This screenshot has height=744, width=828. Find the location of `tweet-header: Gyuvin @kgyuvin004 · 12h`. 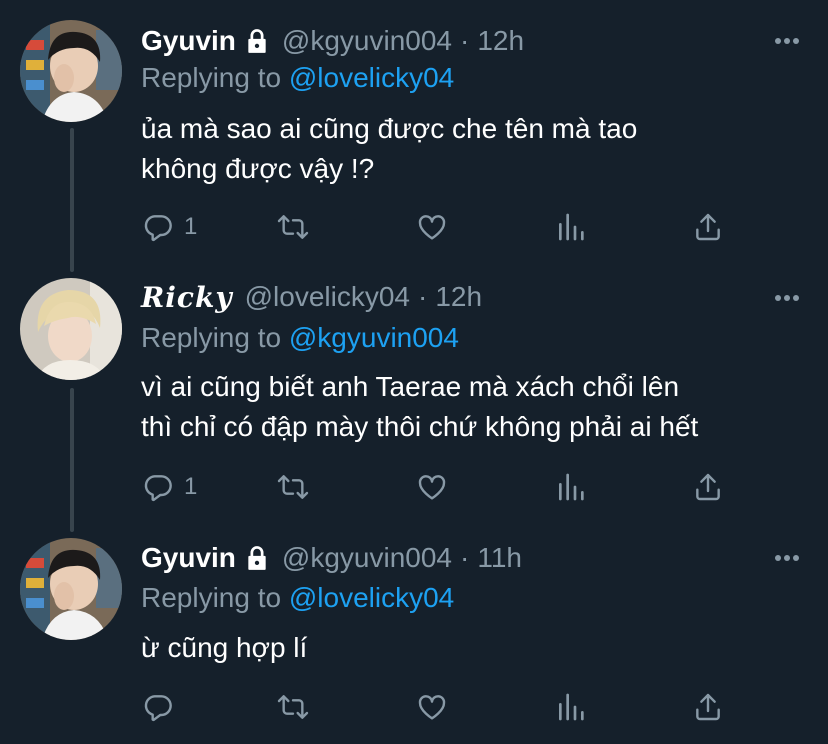

tweet-header: Gyuvin @kgyuvin004 · 12h is located at coordinates (332, 41).